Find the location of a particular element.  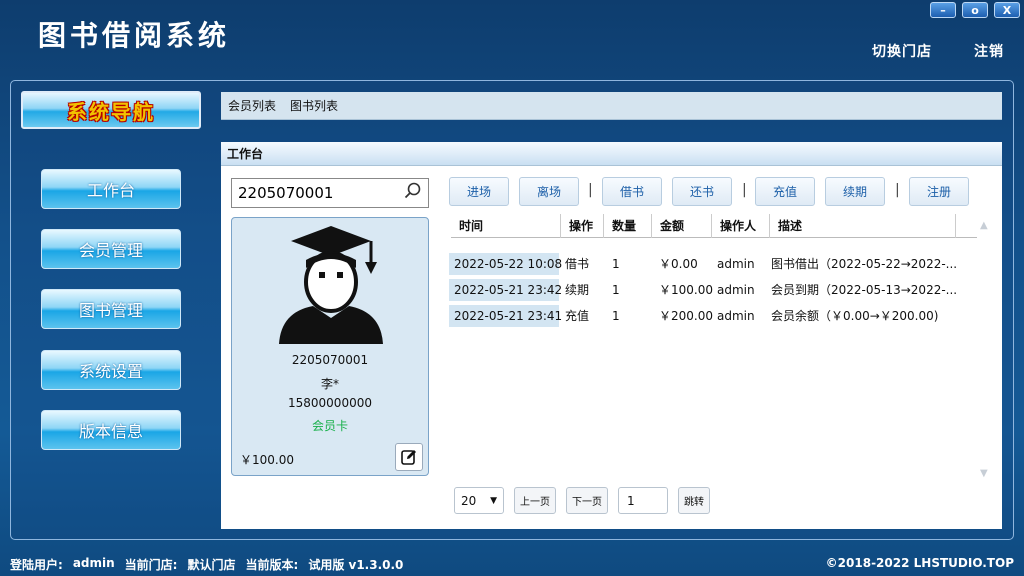

member-balance: ￥100.00 is located at coordinates (267, 460).